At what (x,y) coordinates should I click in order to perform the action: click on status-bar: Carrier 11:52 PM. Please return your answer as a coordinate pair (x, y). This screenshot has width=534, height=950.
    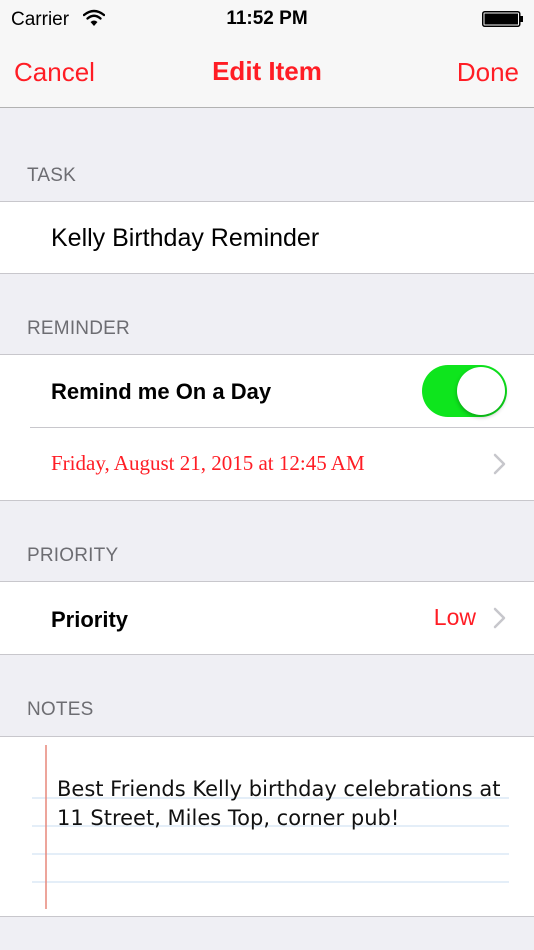
    Looking at the image, I should click on (267, 20).